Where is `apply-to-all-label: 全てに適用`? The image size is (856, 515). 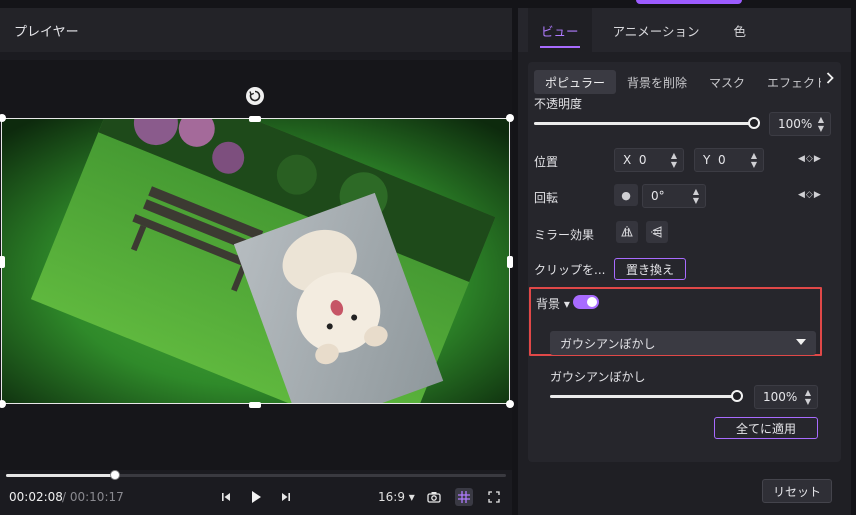
apply-to-all-label: 全てに適用 is located at coordinates (765, 428).